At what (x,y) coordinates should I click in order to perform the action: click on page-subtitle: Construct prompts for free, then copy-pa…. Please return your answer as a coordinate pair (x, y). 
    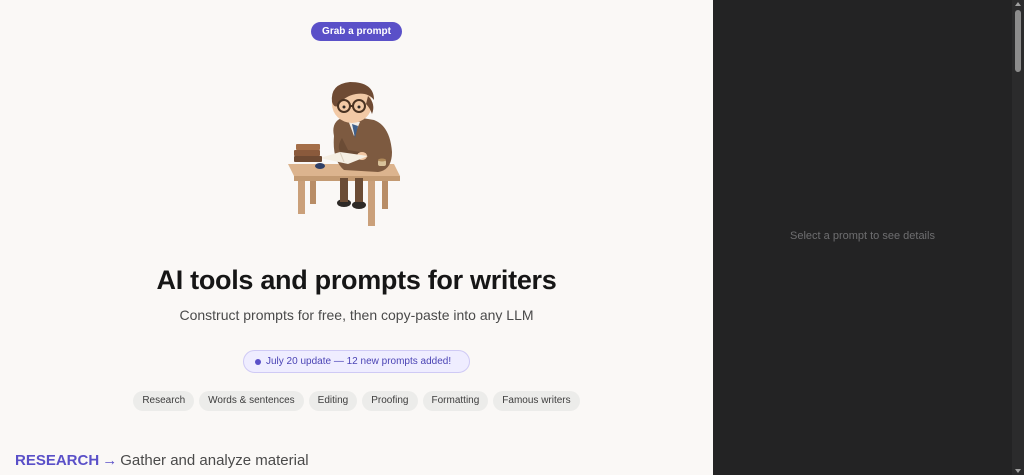
    Looking at the image, I should click on (356, 315).